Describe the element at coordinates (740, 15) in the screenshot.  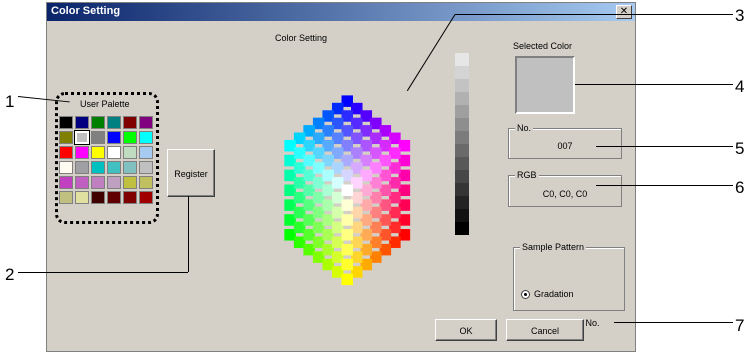
I see `callout-3: 3` at that location.